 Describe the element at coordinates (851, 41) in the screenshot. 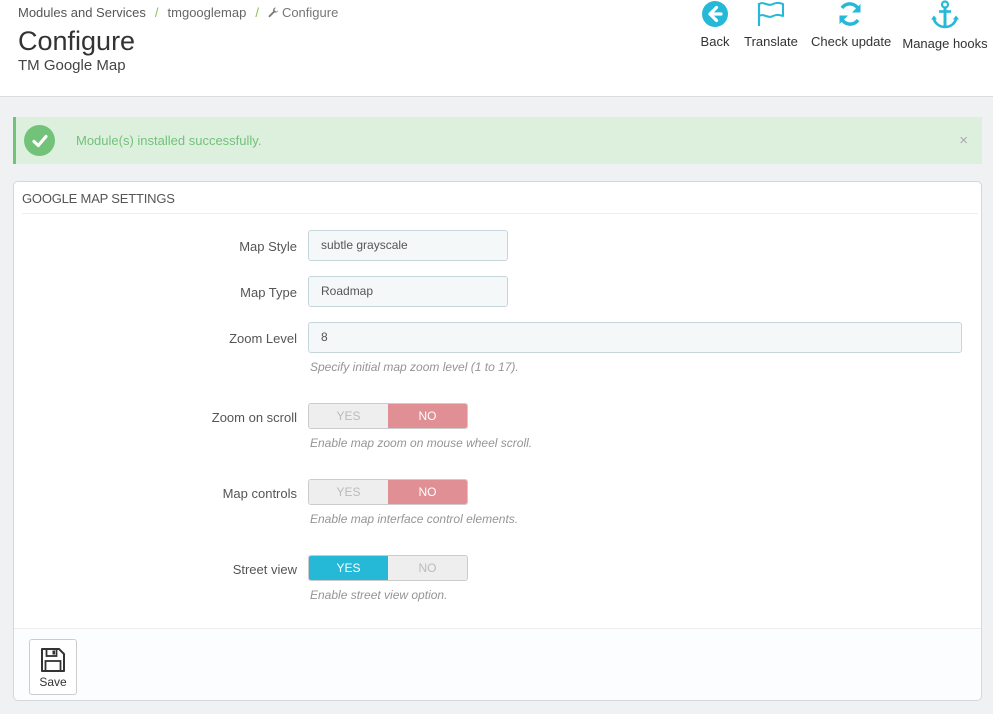

I see `check-update-label: Check update` at that location.